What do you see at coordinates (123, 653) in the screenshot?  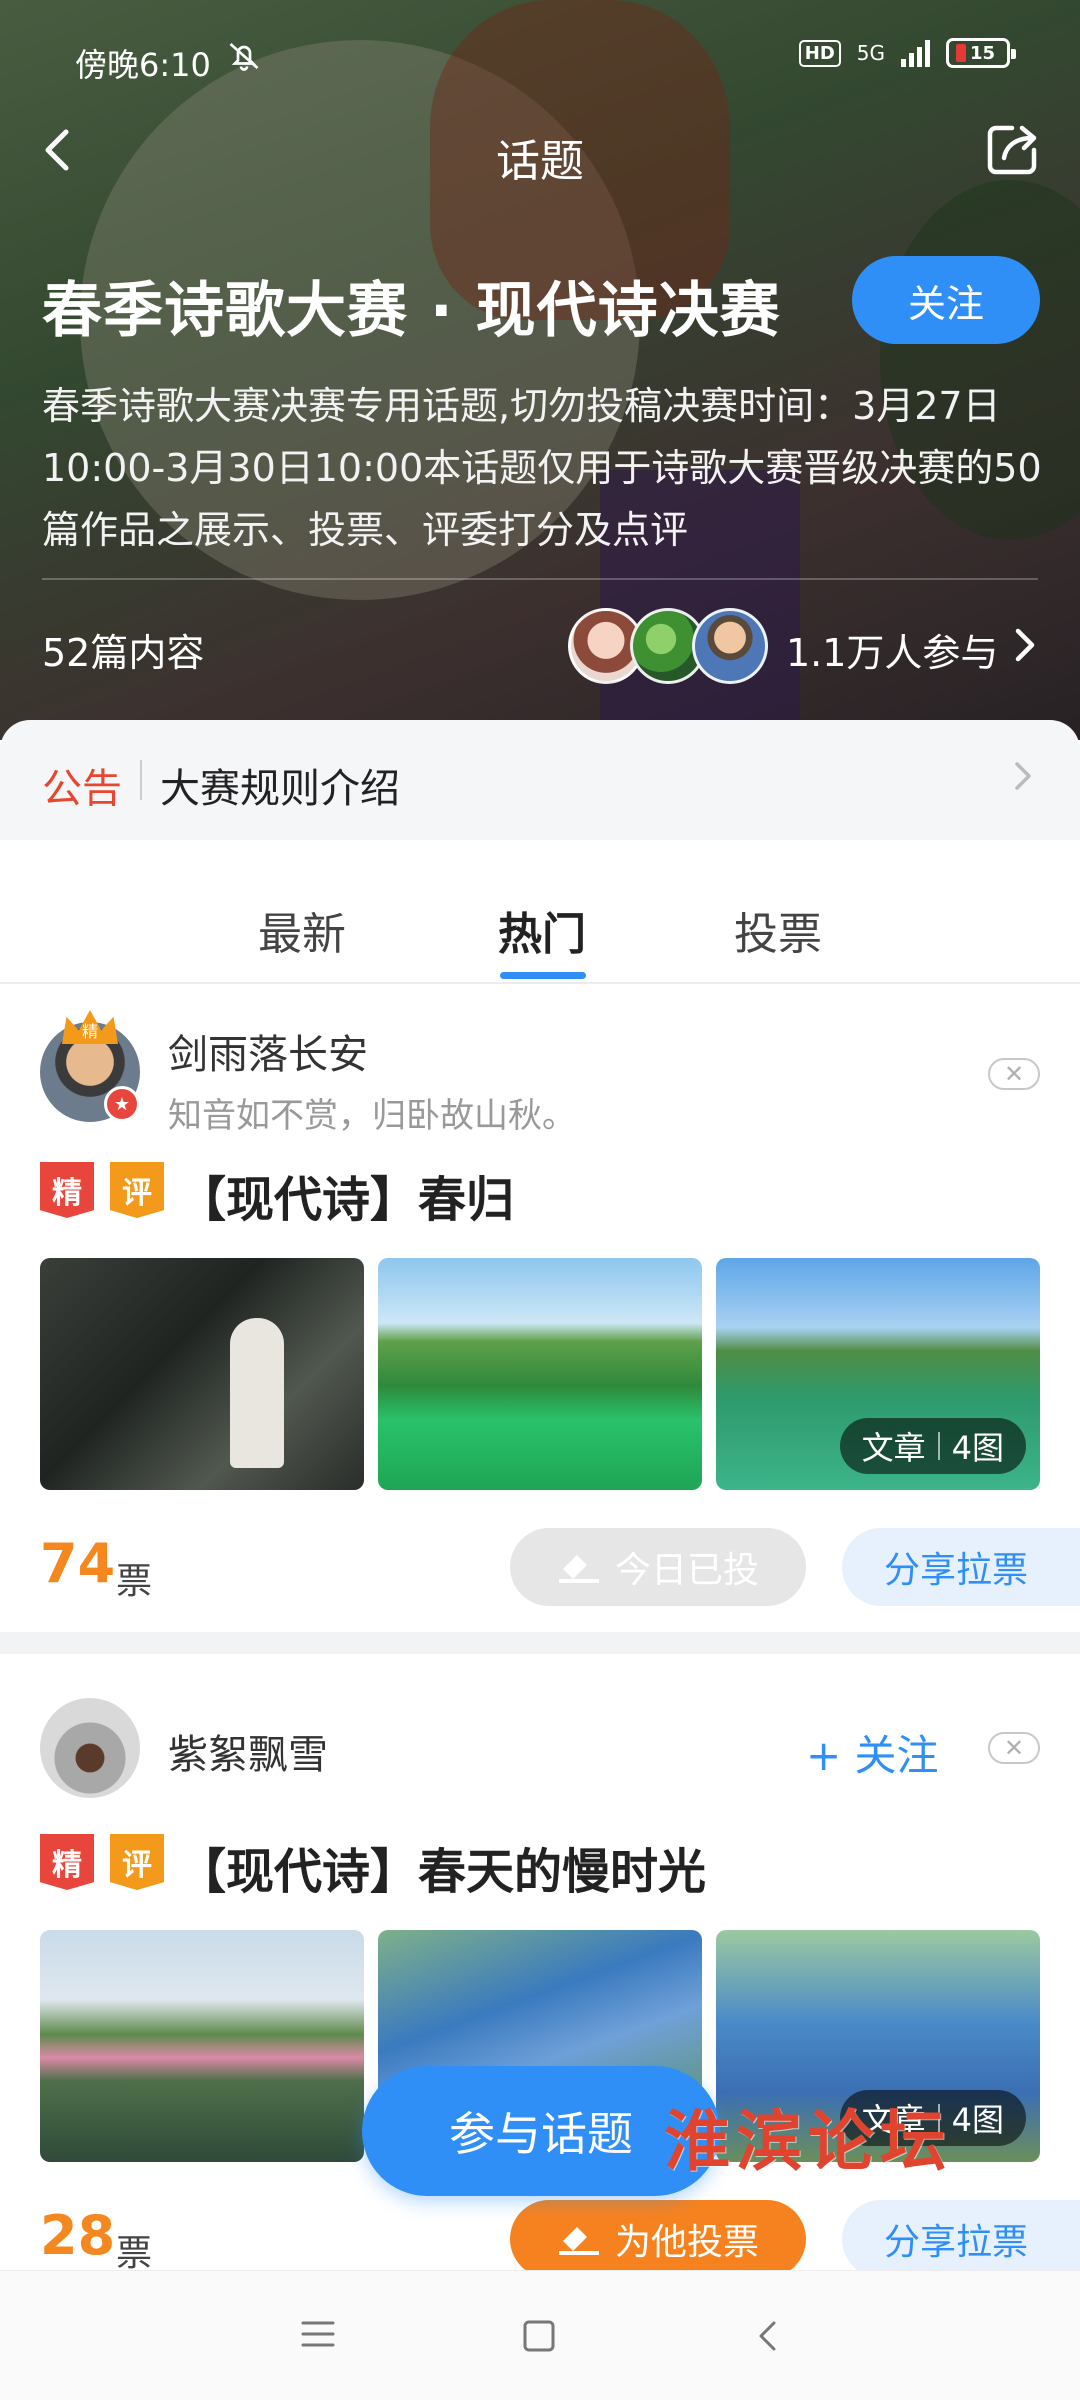 I see `content-count: 52篇内容` at bounding box center [123, 653].